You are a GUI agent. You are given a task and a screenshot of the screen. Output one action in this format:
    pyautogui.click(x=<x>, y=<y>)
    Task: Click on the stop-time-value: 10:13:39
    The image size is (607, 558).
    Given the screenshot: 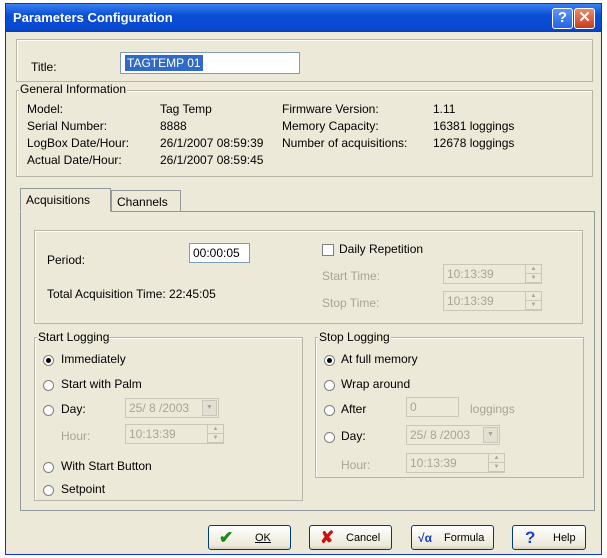 What is the action you would take?
    pyautogui.click(x=470, y=301)
    